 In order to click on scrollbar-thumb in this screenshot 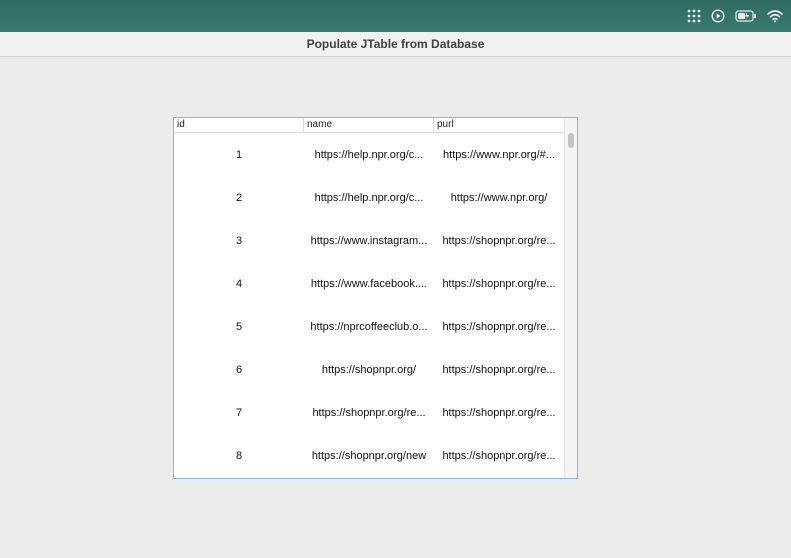, I will do `click(571, 140)`.